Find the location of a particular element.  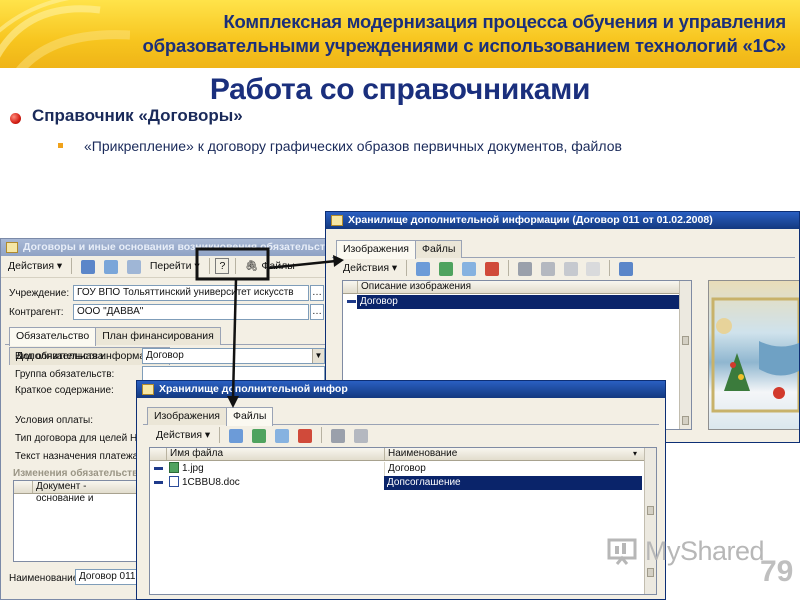

contract-type-label: Тип договора для целей НД is located at coordinates (79, 438).